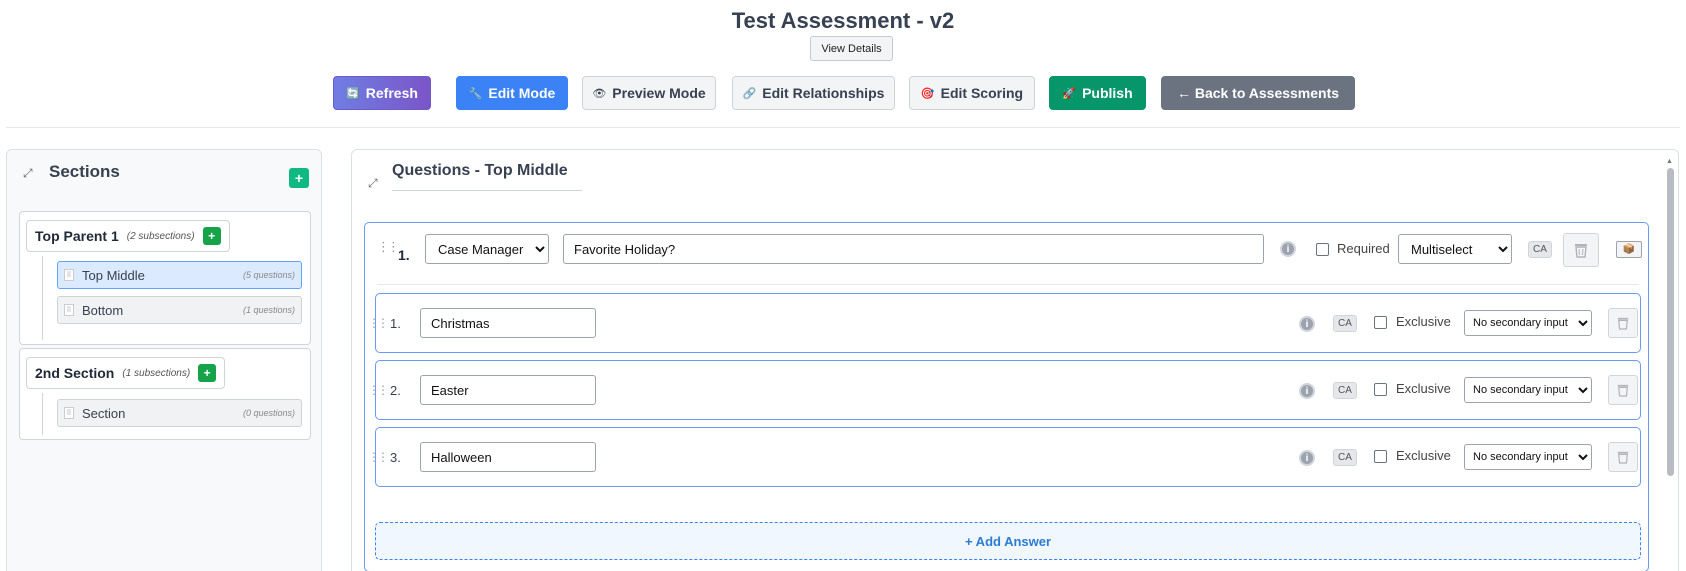  I want to click on question-text-input, so click(913, 249).